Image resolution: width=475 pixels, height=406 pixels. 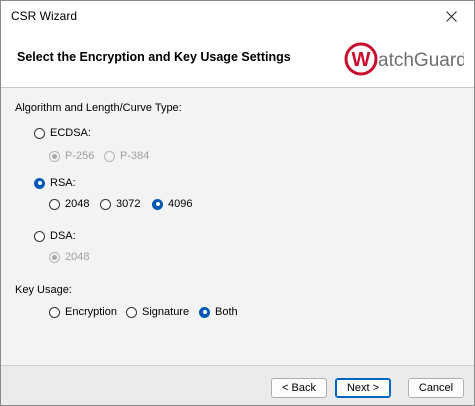 What do you see at coordinates (363, 388) in the screenshot?
I see `next-button: Next >` at bounding box center [363, 388].